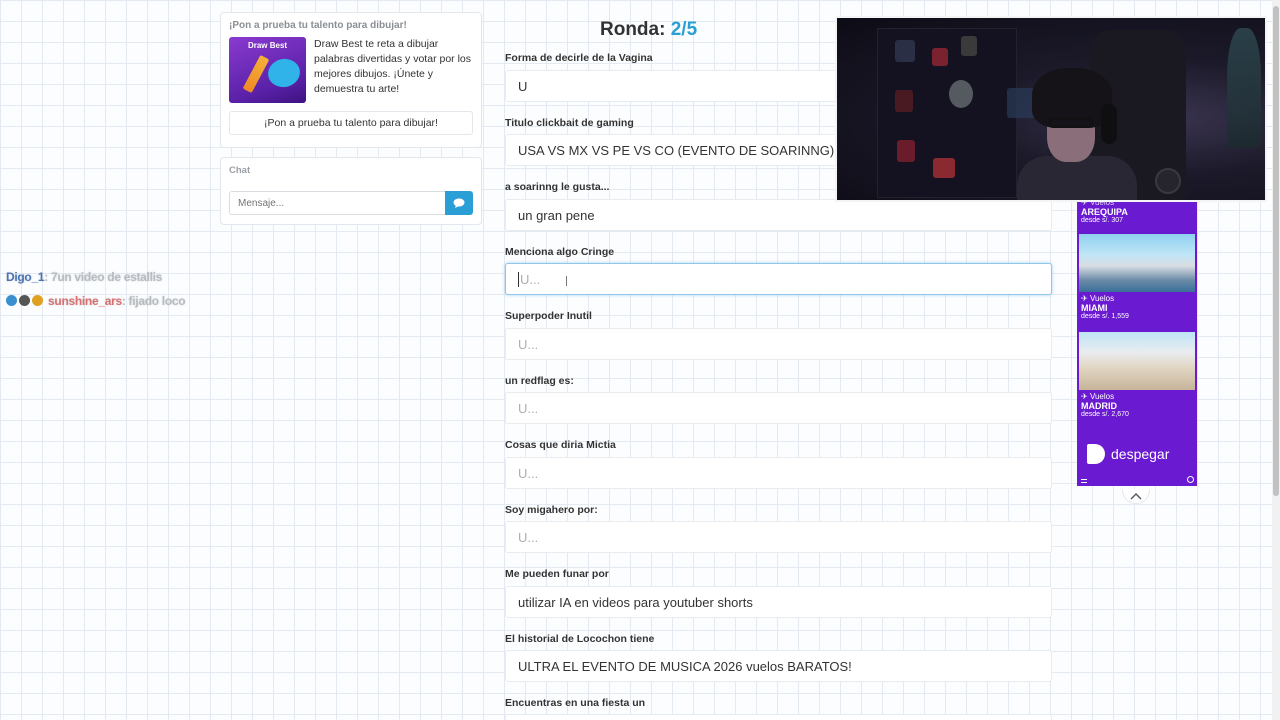 Image resolution: width=1280 pixels, height=720 pixels. Describe the element at coordinates (37, 300) in the screenshot. I see `emote-badge-icon` at that location.